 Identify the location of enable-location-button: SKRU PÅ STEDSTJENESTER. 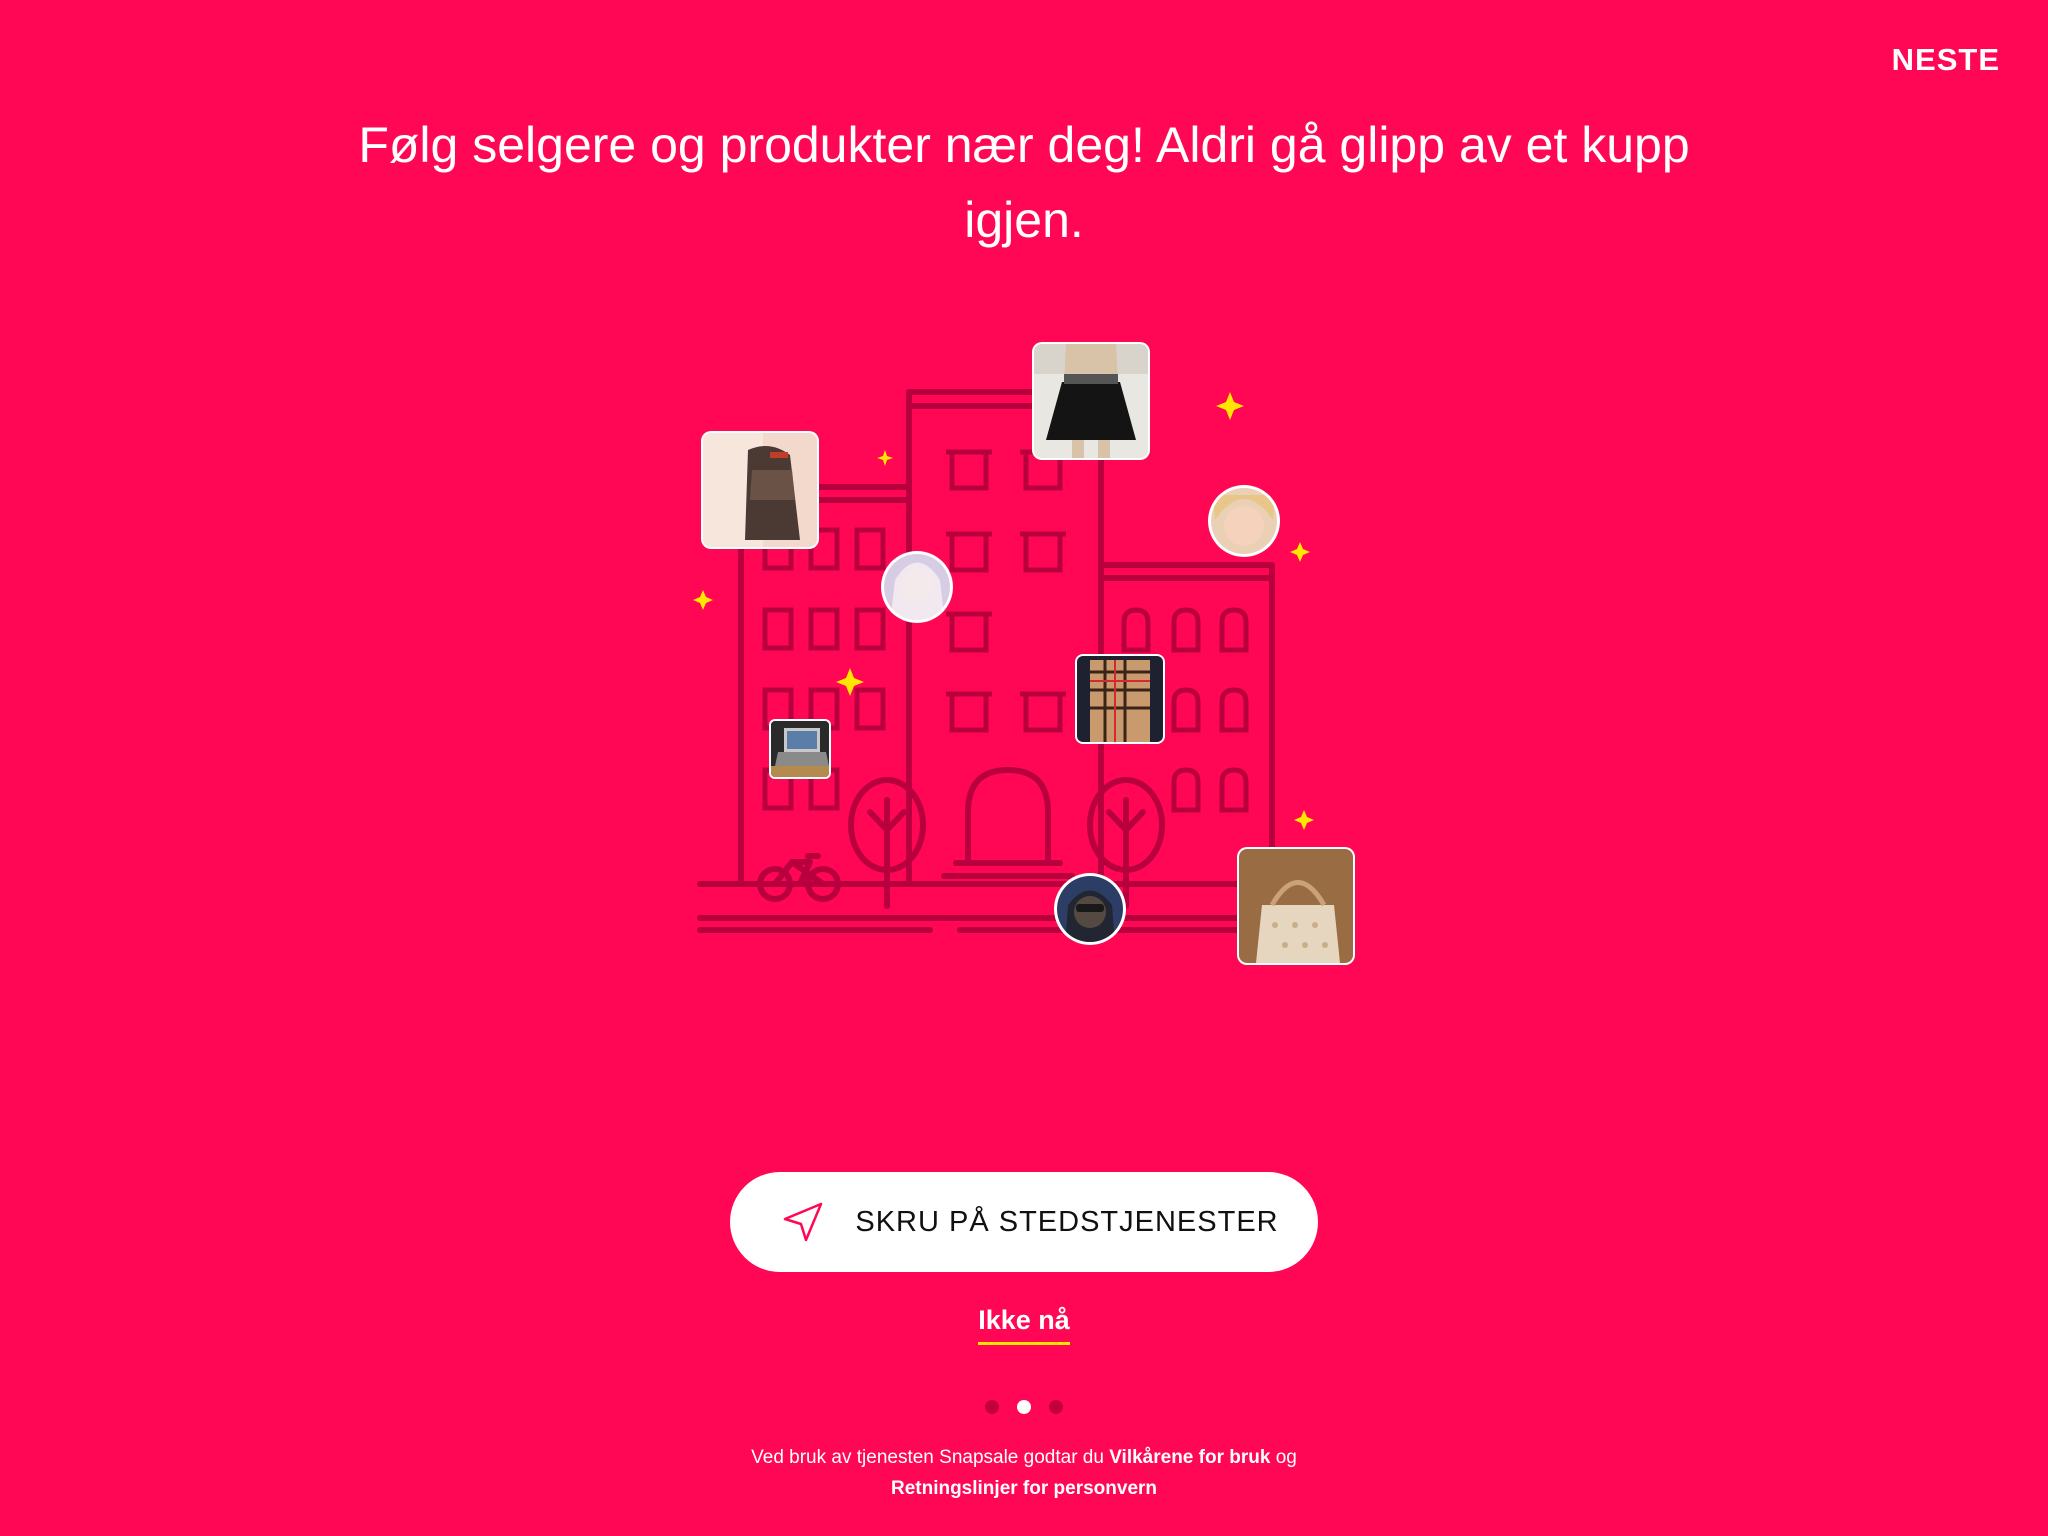
(1024, 1222).